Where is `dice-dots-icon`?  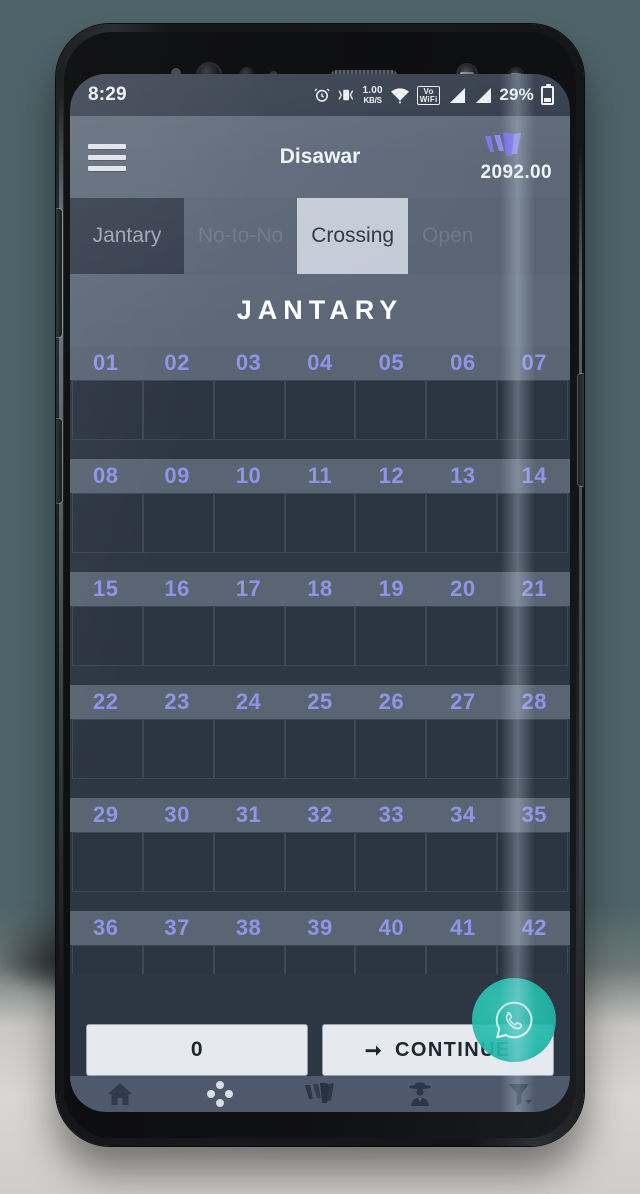
dice-dots-icon is located at coordinates (220, 1094).